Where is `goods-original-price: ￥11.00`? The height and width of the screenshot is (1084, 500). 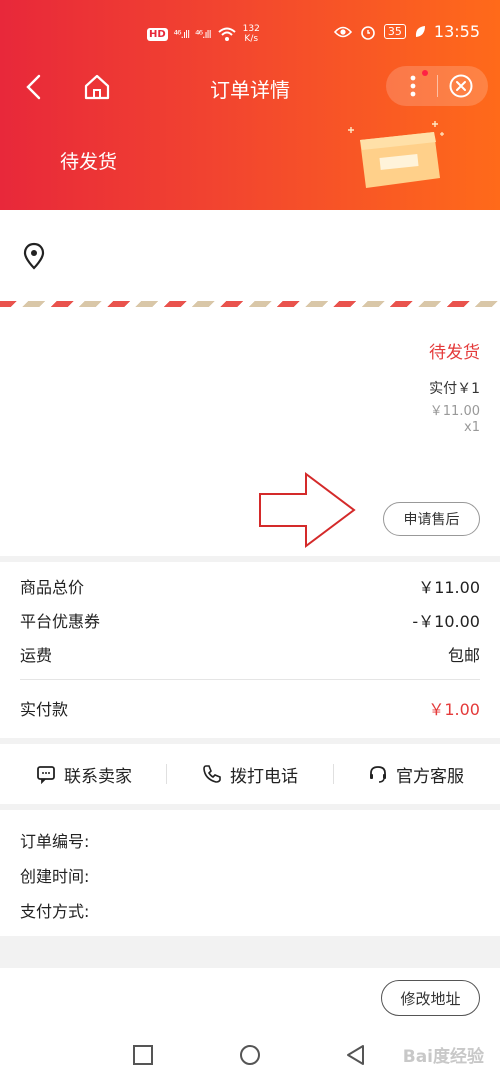 goods-original-price: ￥11.00 is located at coordinates (454, 411).